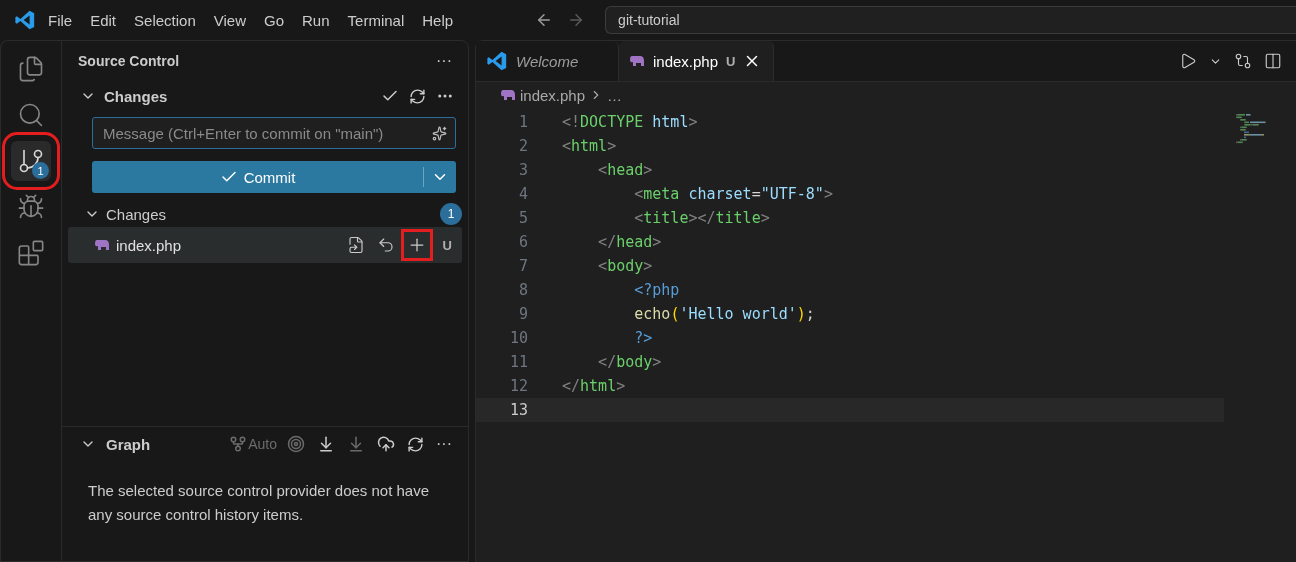 The height and width of the screenshot is (562, 1296). What do you see at coordinates (656, 290) in the screenshot?
I see `code-line: <?php` at bounding box center [656, 290].